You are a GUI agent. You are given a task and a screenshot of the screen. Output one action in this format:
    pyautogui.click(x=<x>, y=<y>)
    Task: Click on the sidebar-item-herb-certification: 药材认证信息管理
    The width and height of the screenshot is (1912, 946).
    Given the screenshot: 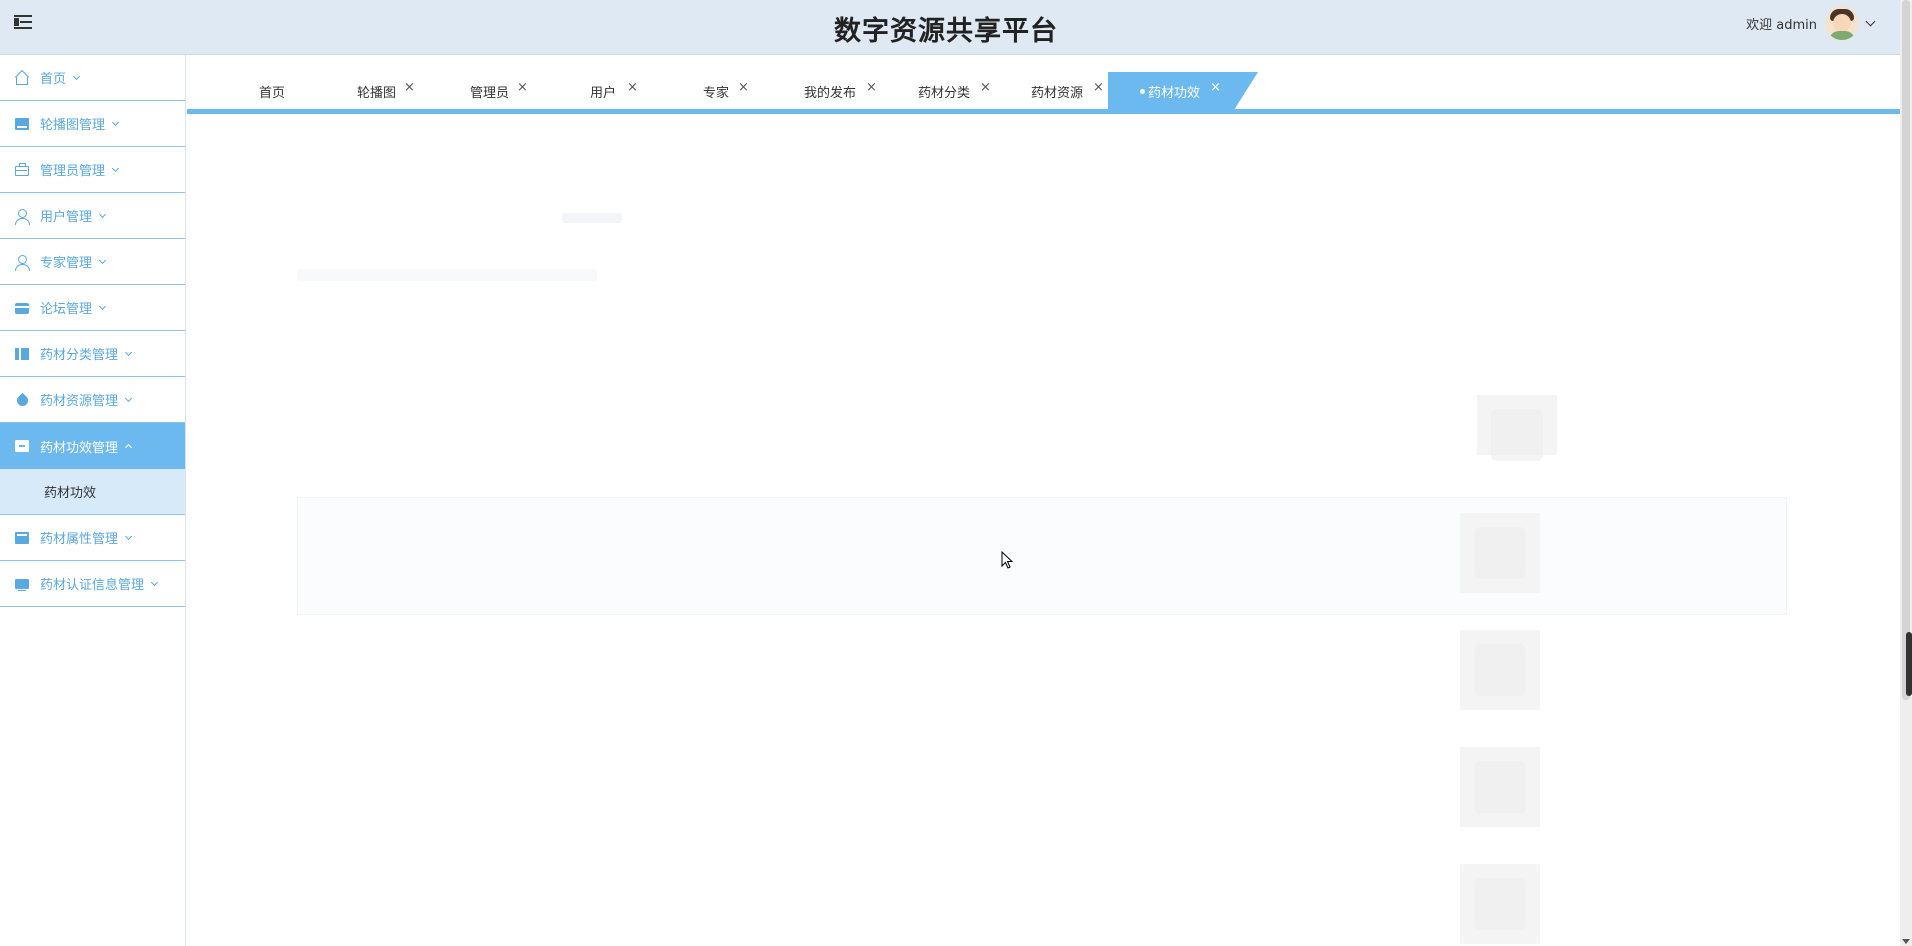 What is the action you would take?
    pyautogui.click(x=92, y=584)
    